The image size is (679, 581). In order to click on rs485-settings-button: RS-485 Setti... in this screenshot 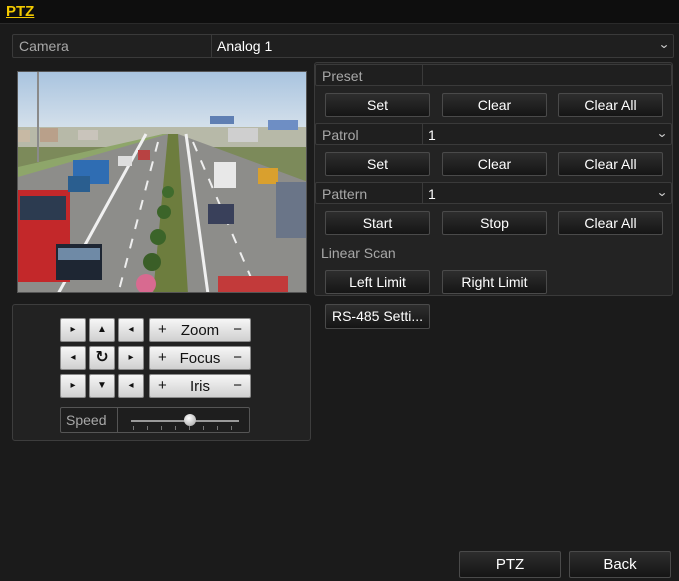, I will do `click(377, 316)`.